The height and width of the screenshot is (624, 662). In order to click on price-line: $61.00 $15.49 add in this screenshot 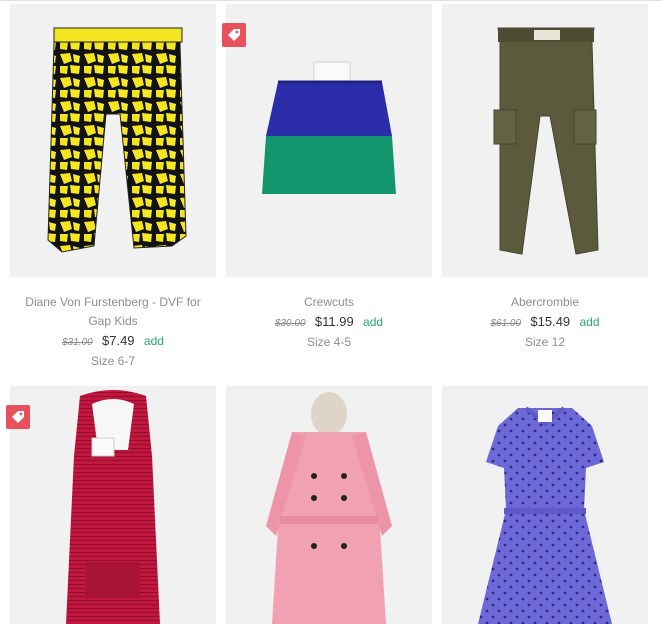, I will do `click(545, 322)`.